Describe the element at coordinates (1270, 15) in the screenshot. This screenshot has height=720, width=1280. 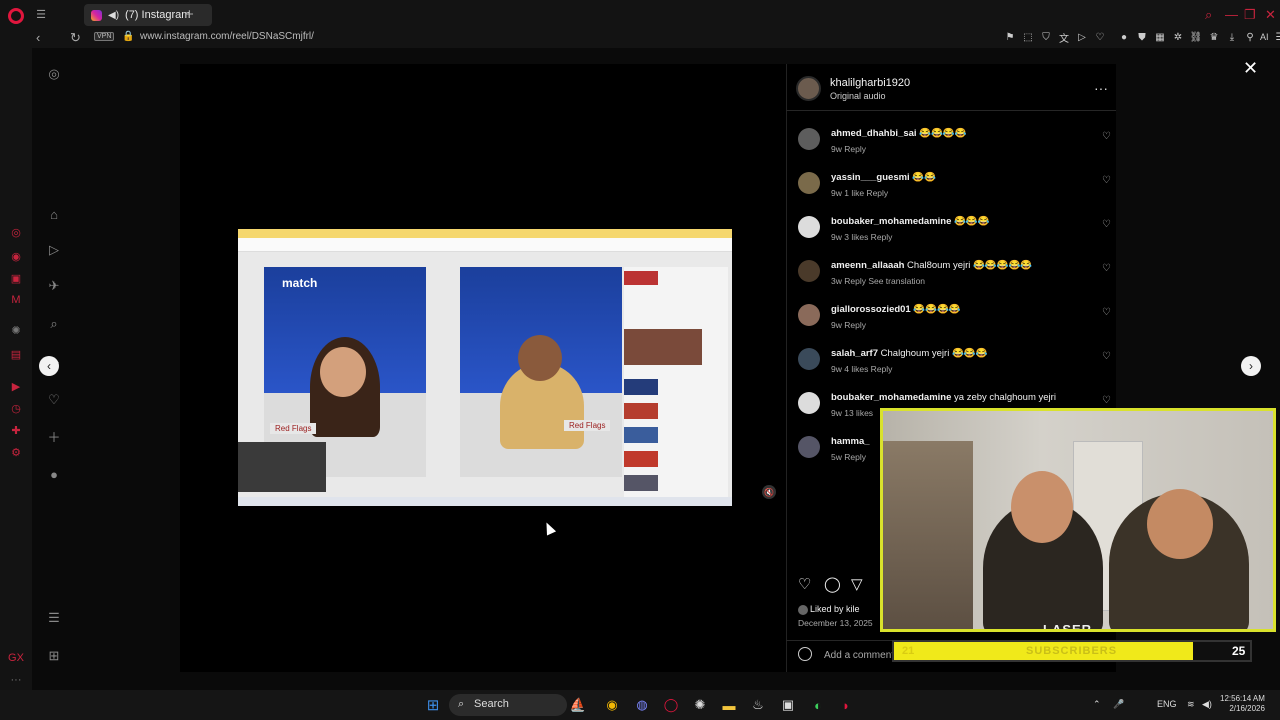
I see `close-window-icon: ✕` at that location.